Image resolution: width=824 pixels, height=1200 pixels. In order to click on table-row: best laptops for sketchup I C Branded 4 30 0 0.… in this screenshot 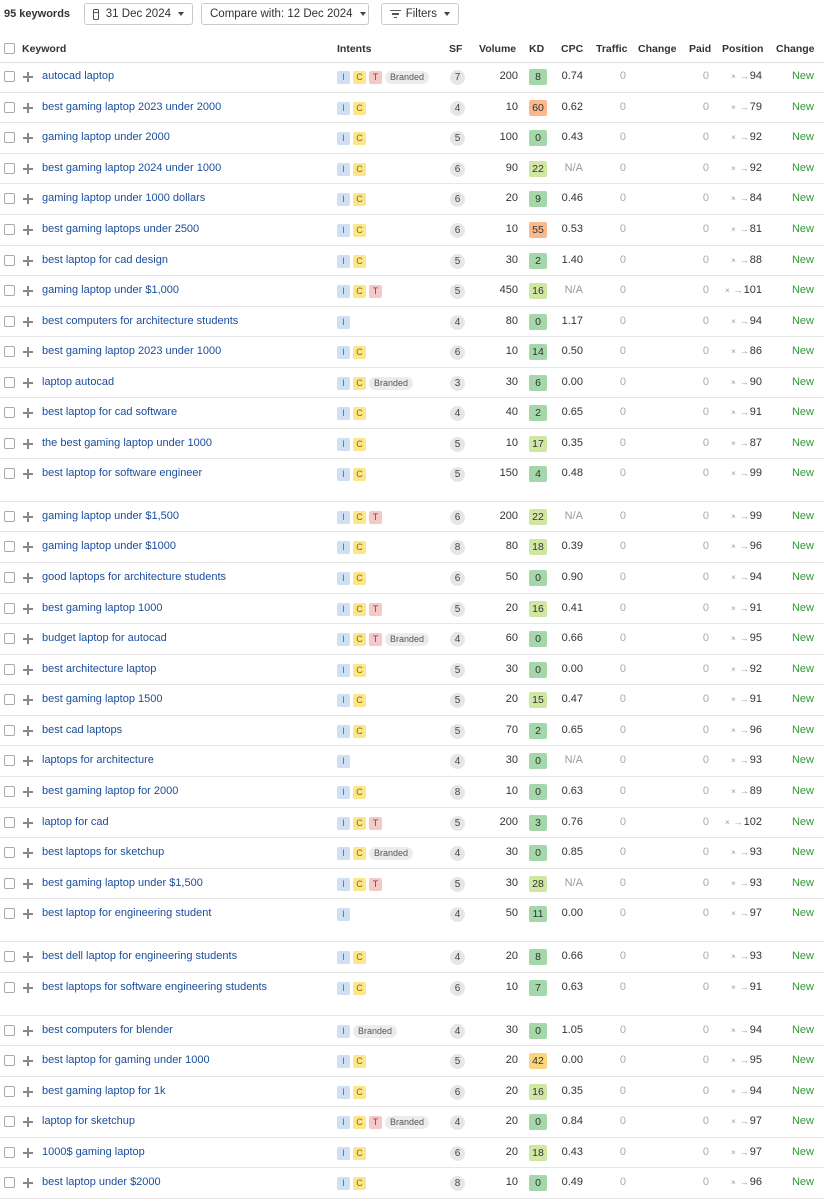, I will do `click(412, 853)`.